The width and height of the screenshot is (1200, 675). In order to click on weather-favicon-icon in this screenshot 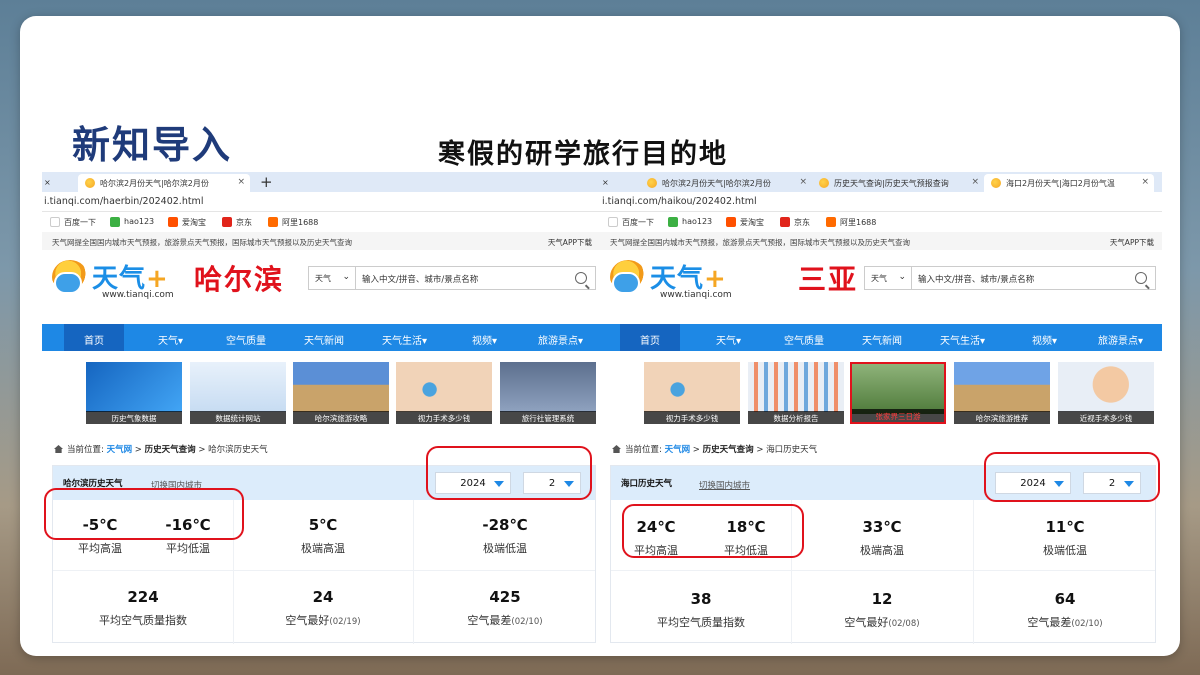, I will do `click(652, 183)`.